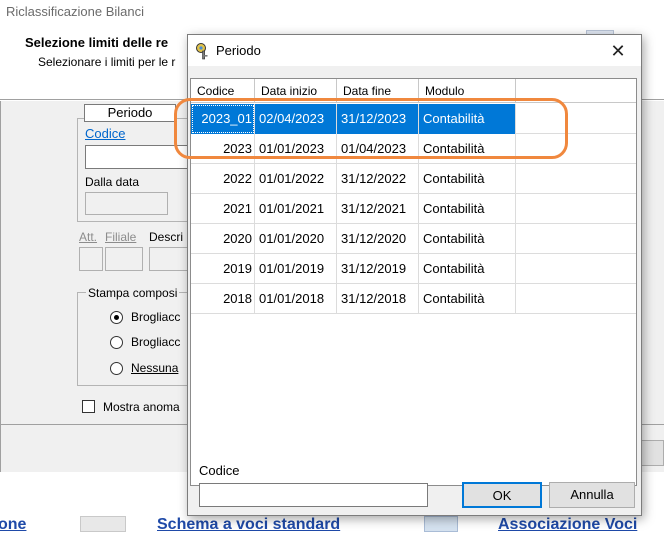 This screenshot has width=664, height=534. What do you see at coordinates (13, 525) in the screenshot?
I see `footer-link-left: one` at bounding box center [13, 525].